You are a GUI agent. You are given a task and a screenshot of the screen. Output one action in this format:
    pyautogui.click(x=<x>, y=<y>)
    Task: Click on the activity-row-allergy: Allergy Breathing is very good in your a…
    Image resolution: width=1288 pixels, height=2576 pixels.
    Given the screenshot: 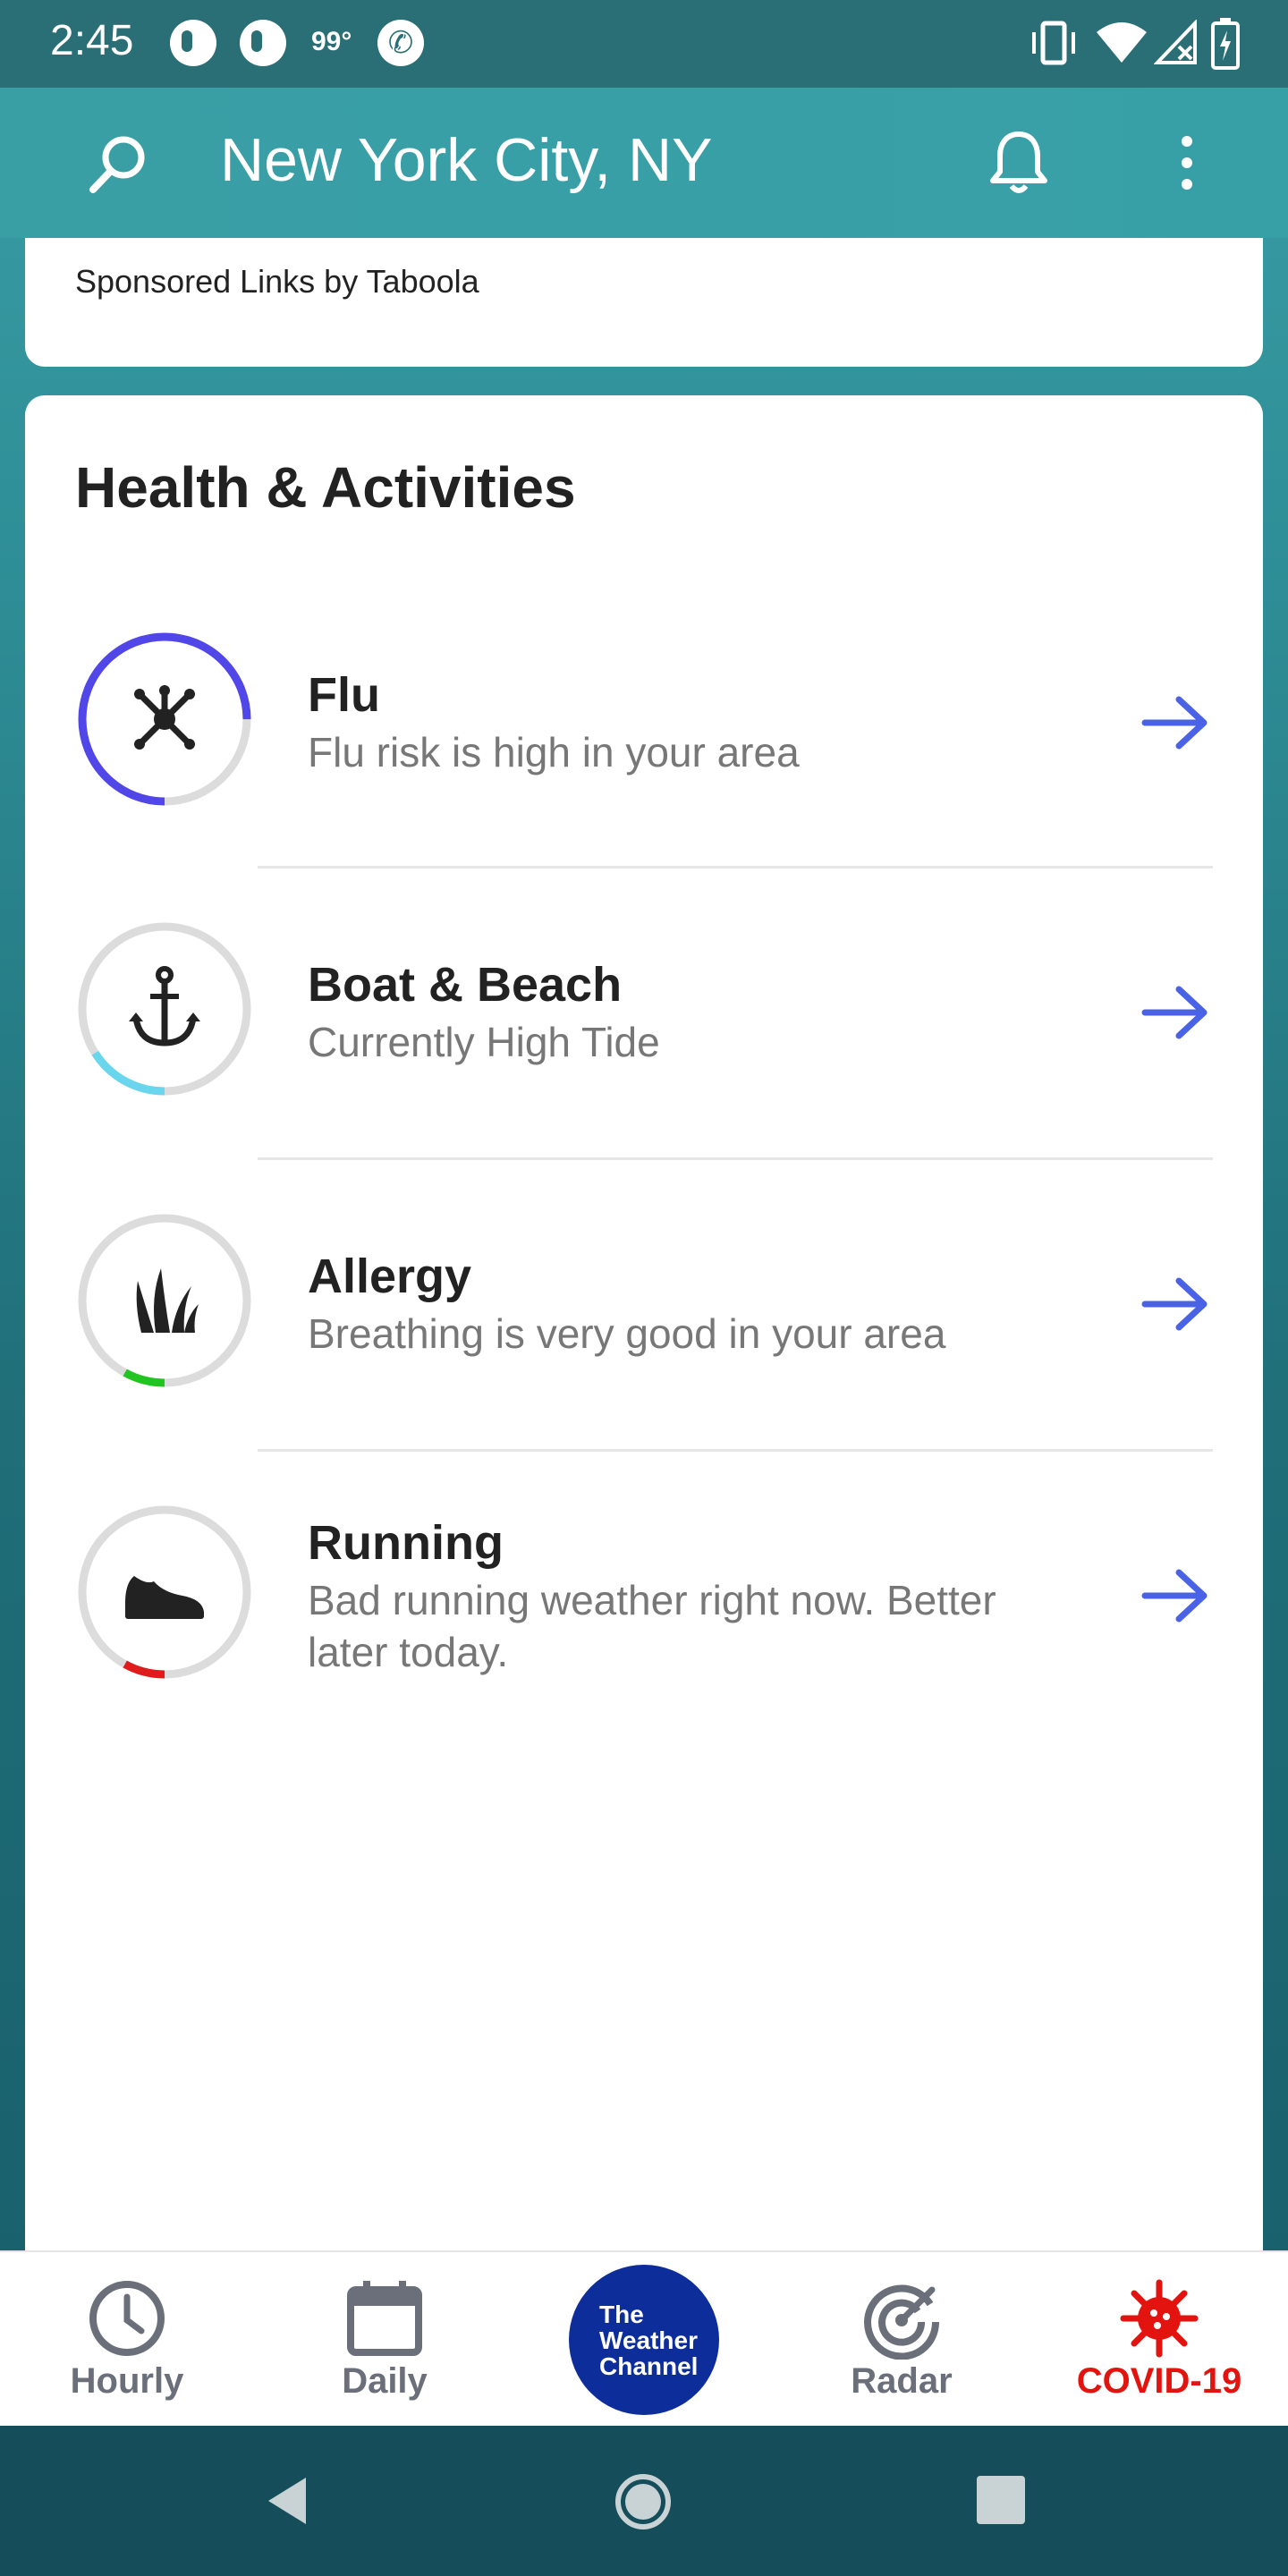 What is the action you would take?
    pyautogui.click(x=644, y=1306)
    